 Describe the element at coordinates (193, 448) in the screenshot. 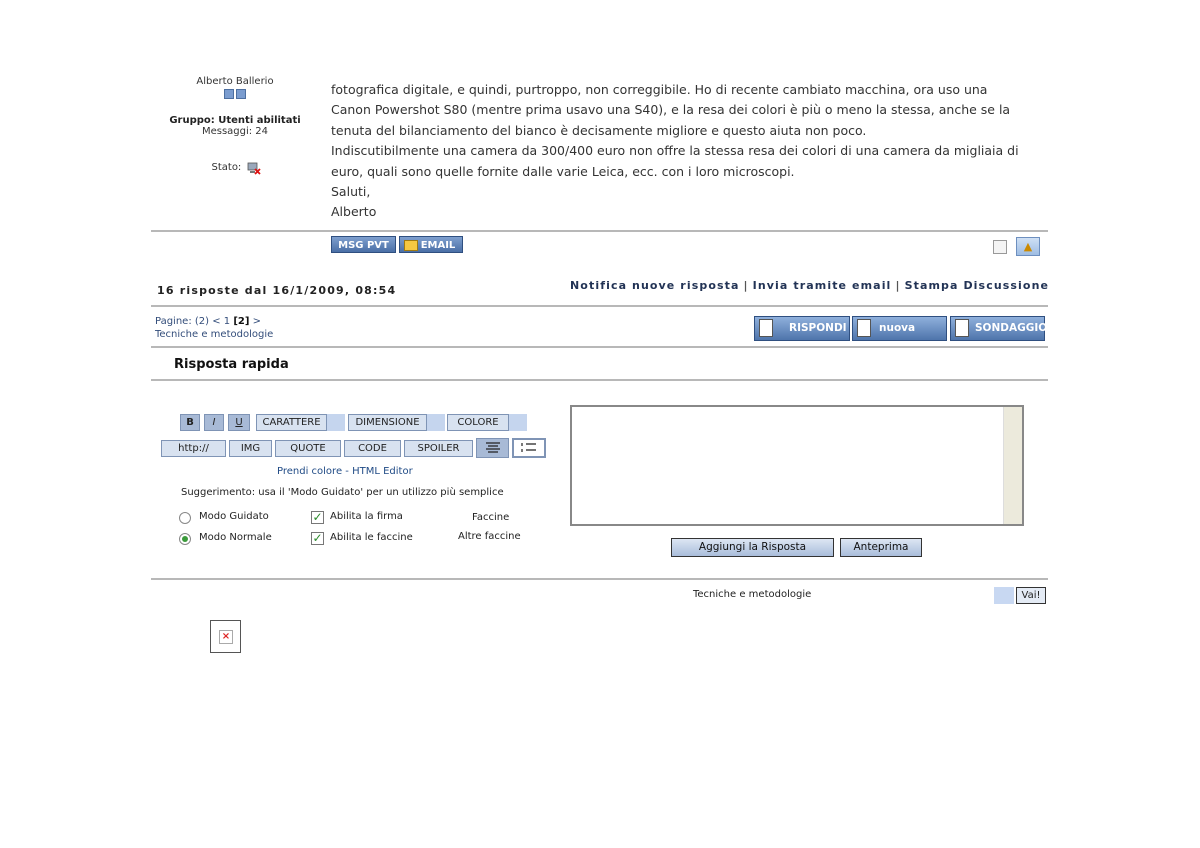

I see `url-button: http://` at that location.